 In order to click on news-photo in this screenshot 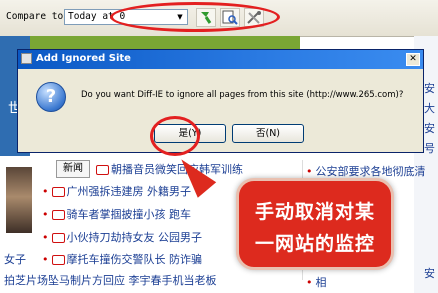, I will do `click(19, 200)`.